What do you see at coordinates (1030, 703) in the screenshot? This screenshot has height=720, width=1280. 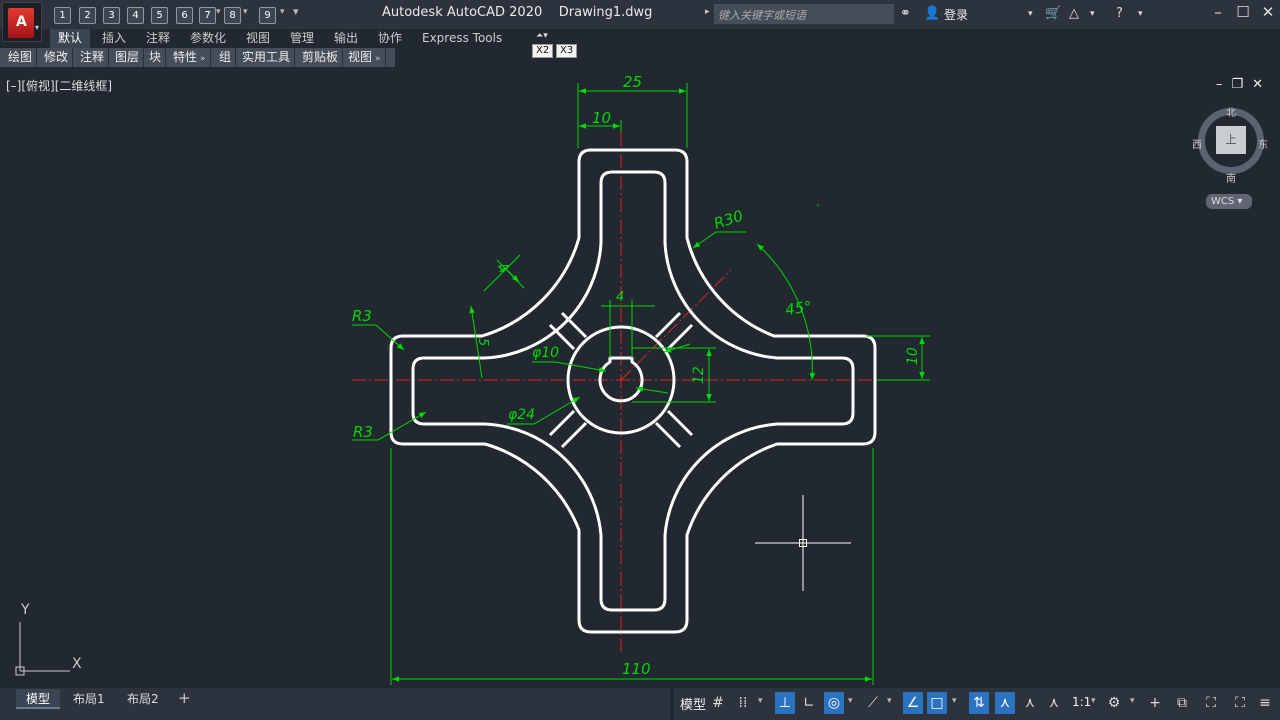 I see `annotation-autoscale-icon: ⋏` at bounding box center [1030, 703].